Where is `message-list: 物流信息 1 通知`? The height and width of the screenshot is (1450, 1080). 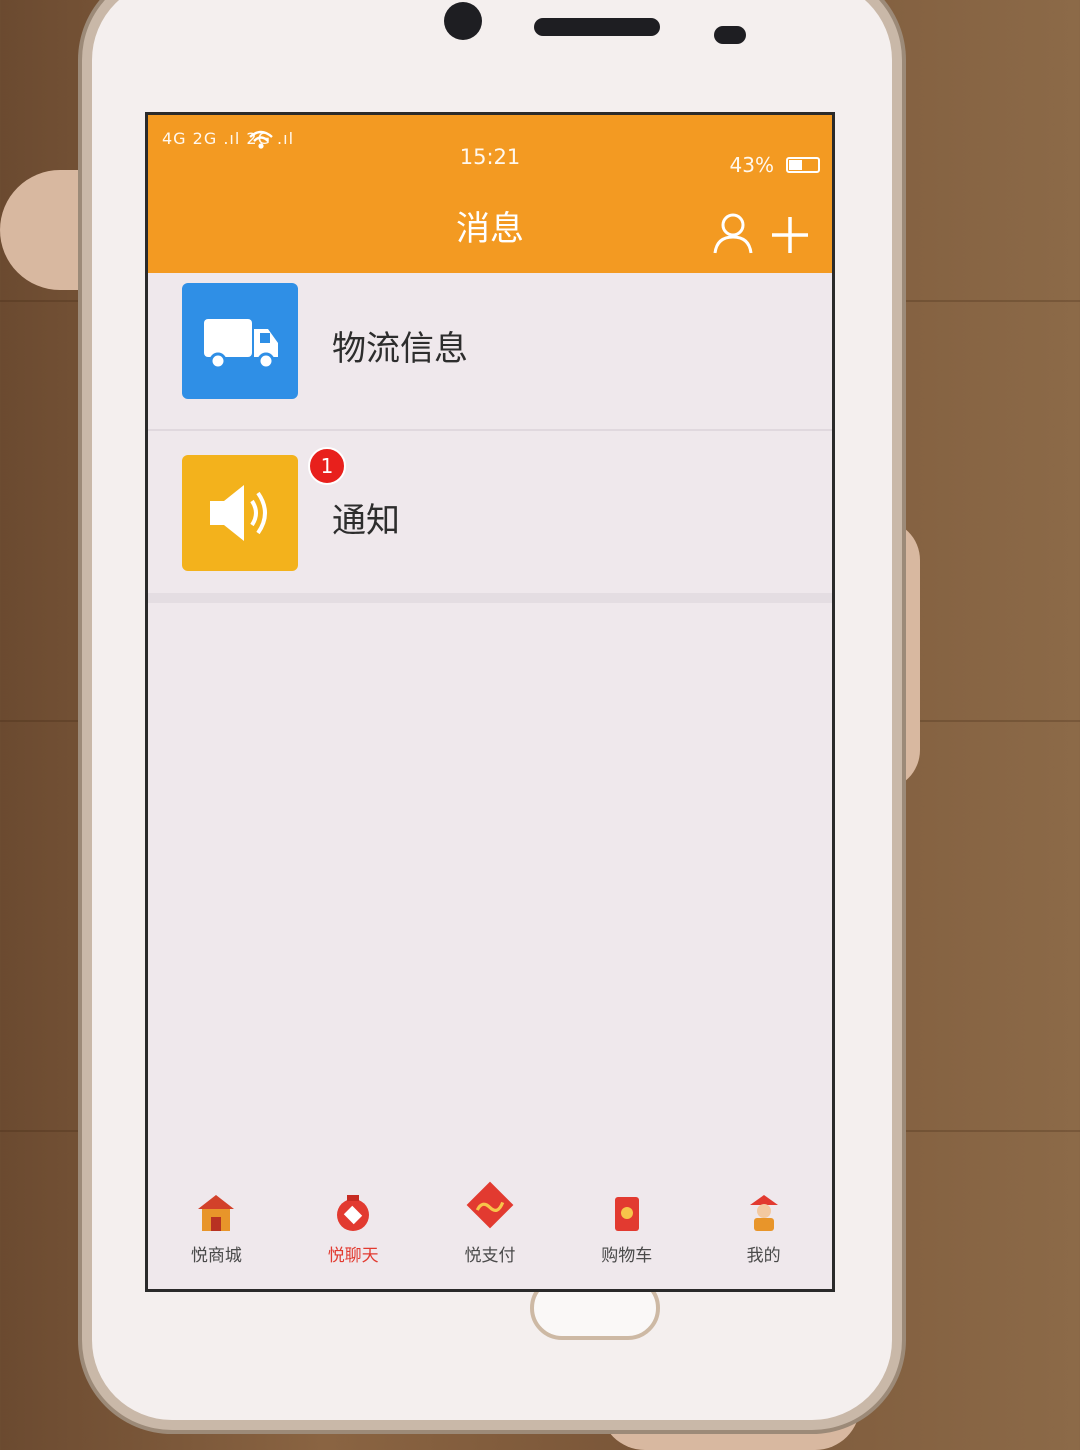 message-list: 物流信息 1 通知 is located at coordinates (490, 432).